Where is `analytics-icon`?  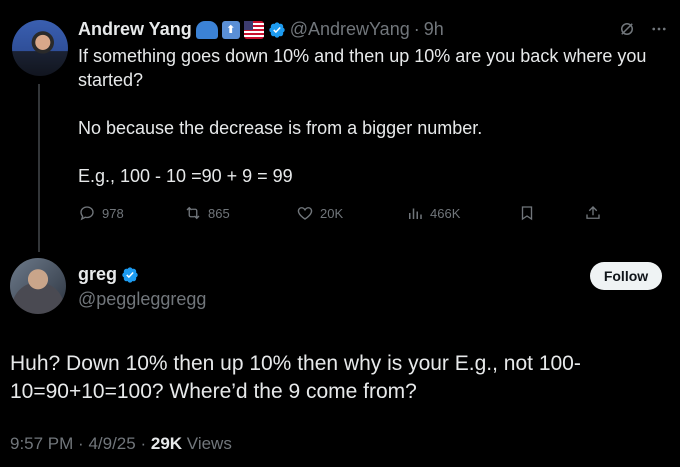
analytics-icon is located at coordinates (415, 213).